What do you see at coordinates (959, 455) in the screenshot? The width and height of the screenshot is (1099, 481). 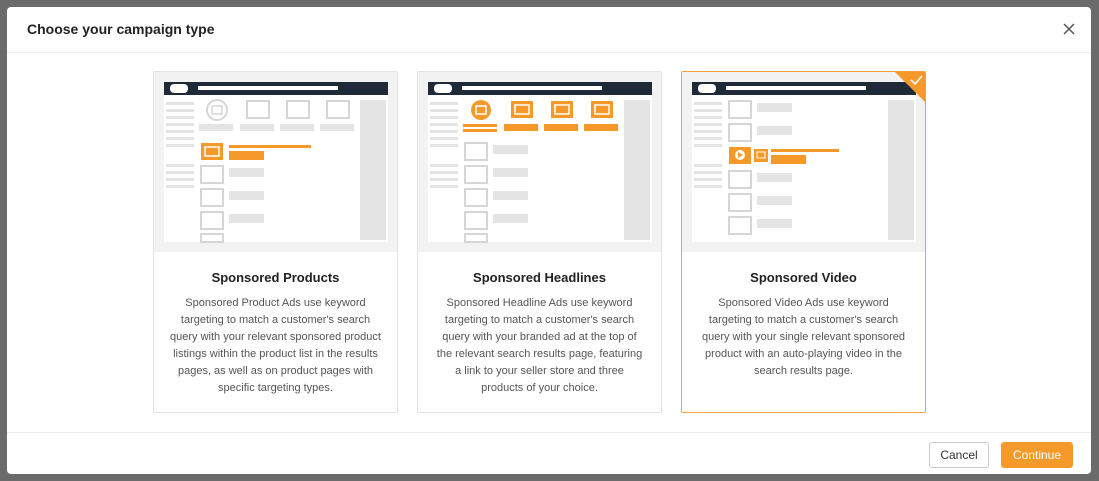 I see `cancel-button: Cancel` at bounding box center [959, 455].